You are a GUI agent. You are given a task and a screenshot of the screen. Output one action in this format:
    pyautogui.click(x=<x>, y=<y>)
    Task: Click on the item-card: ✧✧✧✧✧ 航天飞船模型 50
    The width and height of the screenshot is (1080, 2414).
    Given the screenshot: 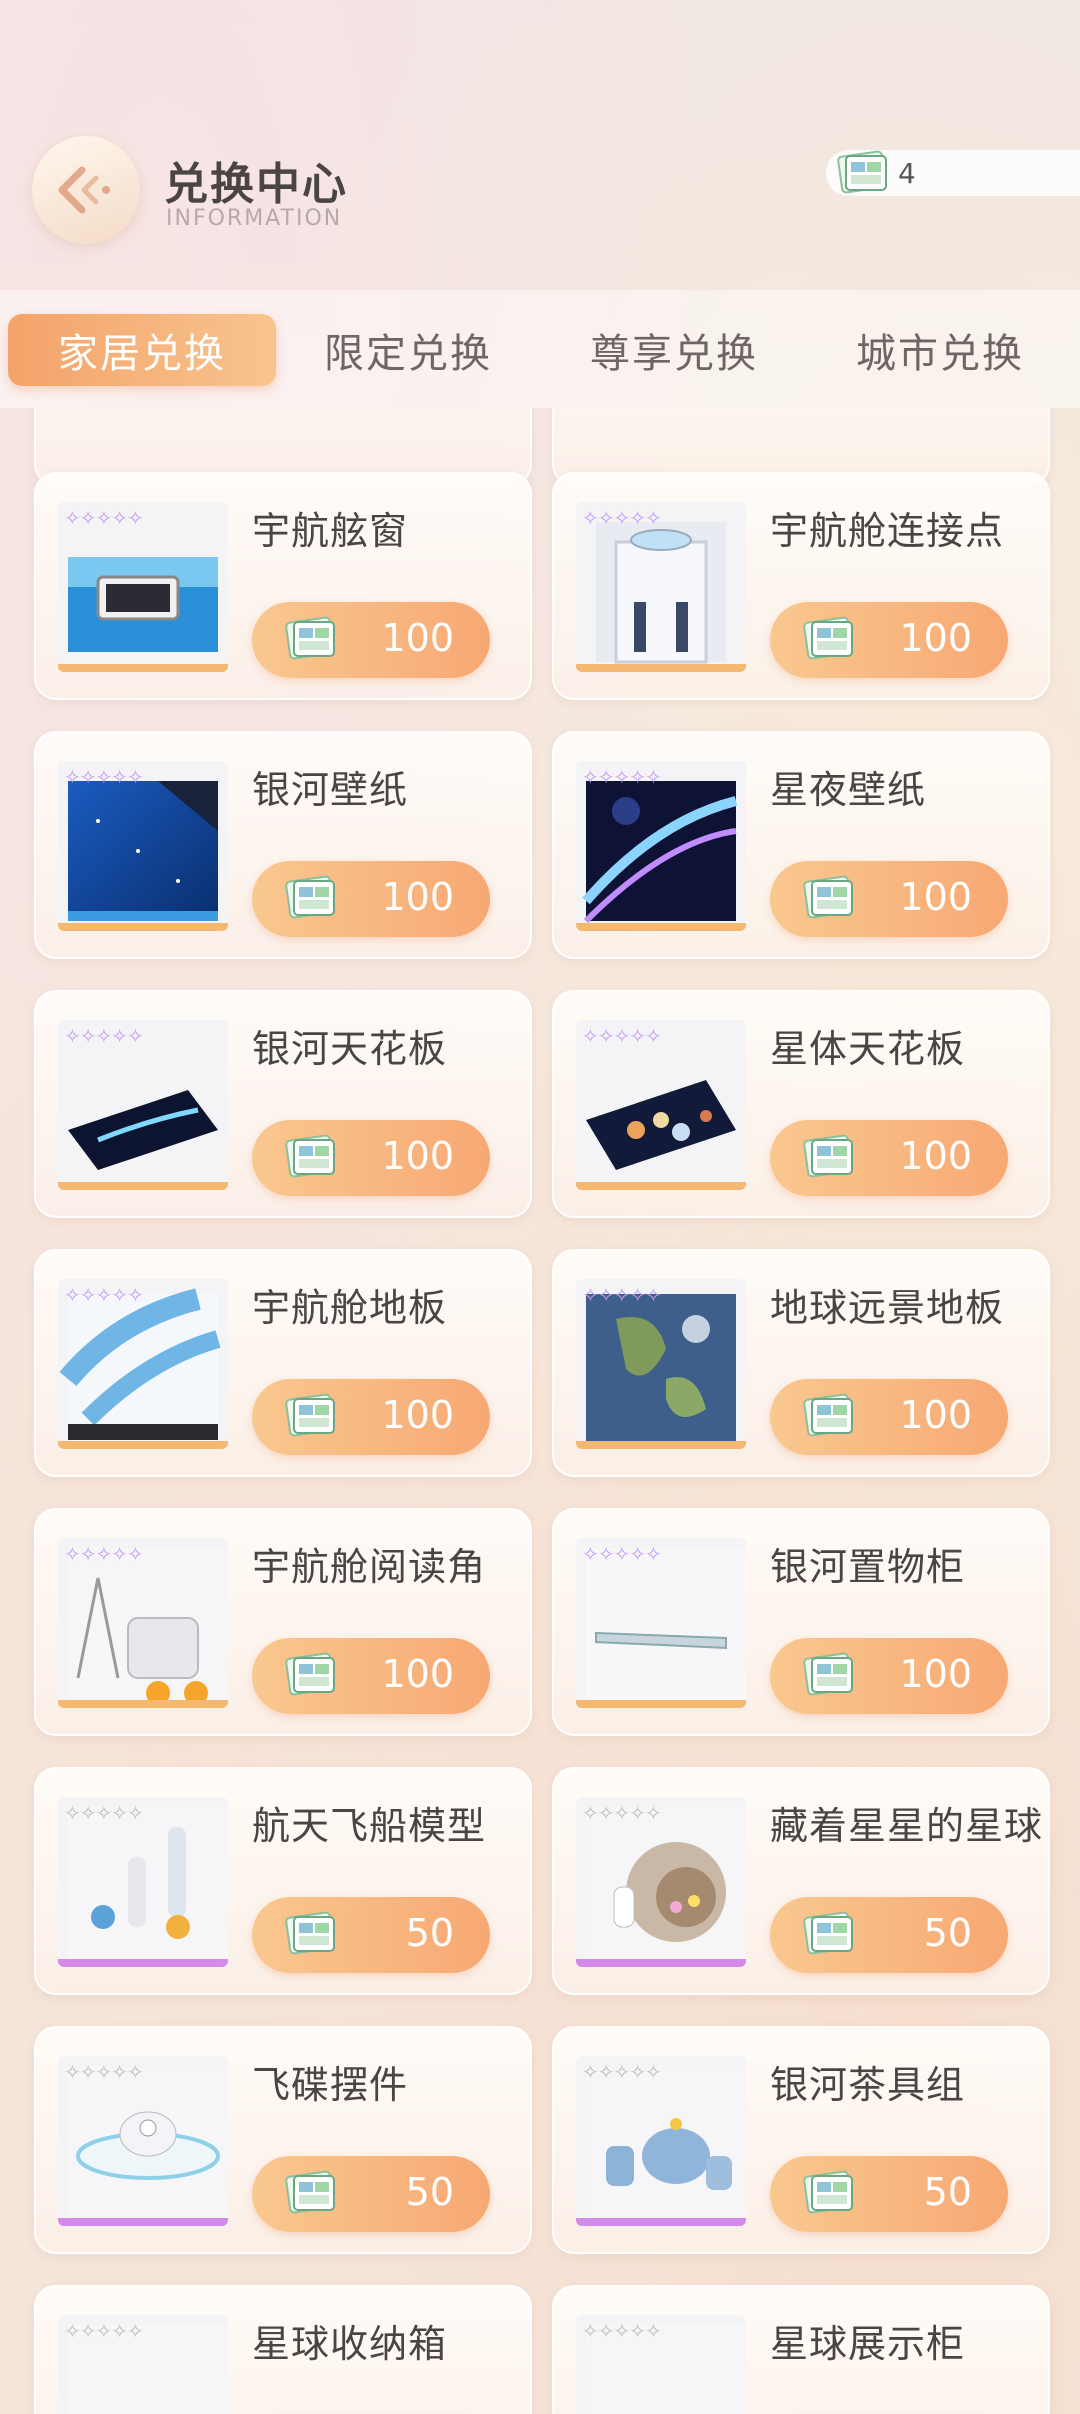 What is the action you would take?
    pyautogui.click(x=283, y=1881)
    